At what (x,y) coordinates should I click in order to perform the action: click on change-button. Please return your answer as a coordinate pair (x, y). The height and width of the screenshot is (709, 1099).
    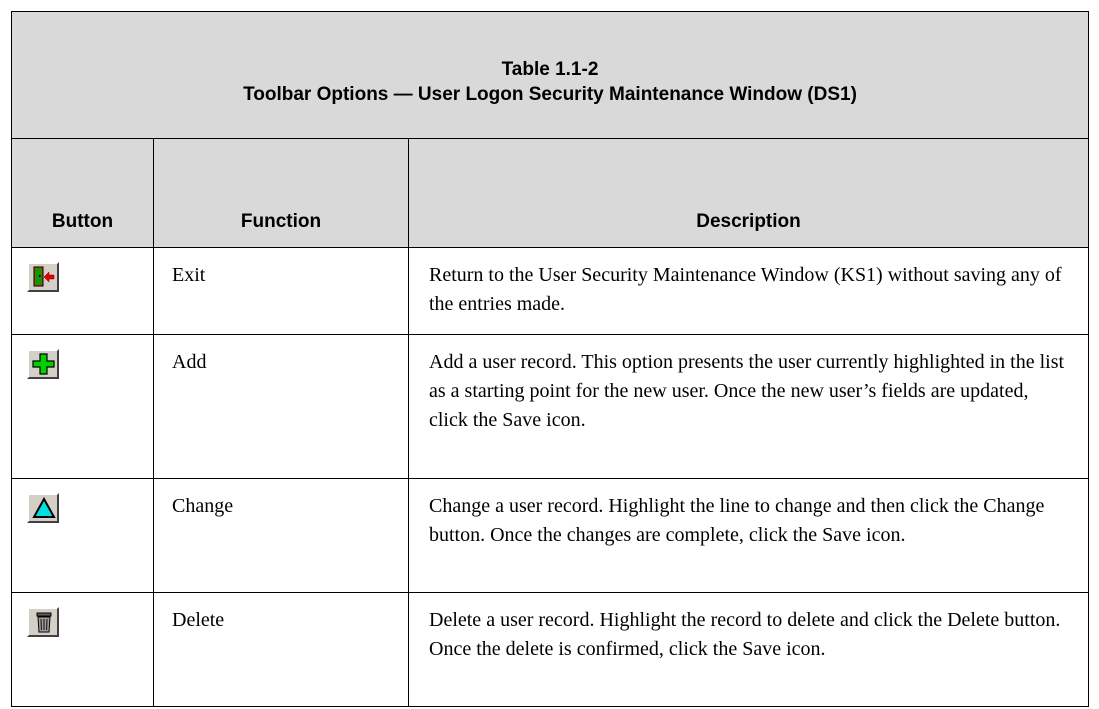
    Looking at the image, I should click on (43, 508).